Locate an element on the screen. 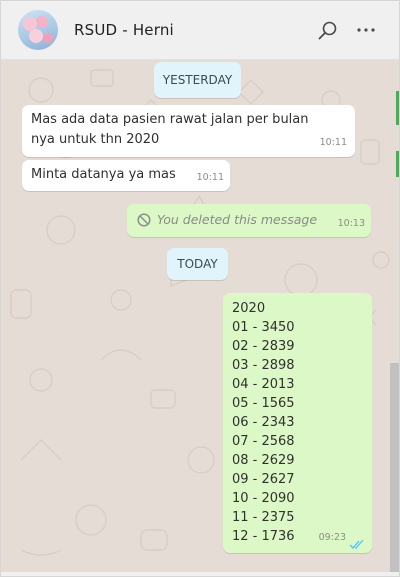 This screenshot has width=400, height=577. double-check-icon is located at coordinates (357, 543).